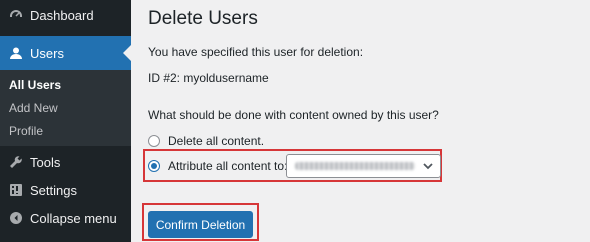  What do you see at coordinates (65, 162) in the screenshot?
I see `sidebar-item-tools: Tools` at bounding box center [65, 162].